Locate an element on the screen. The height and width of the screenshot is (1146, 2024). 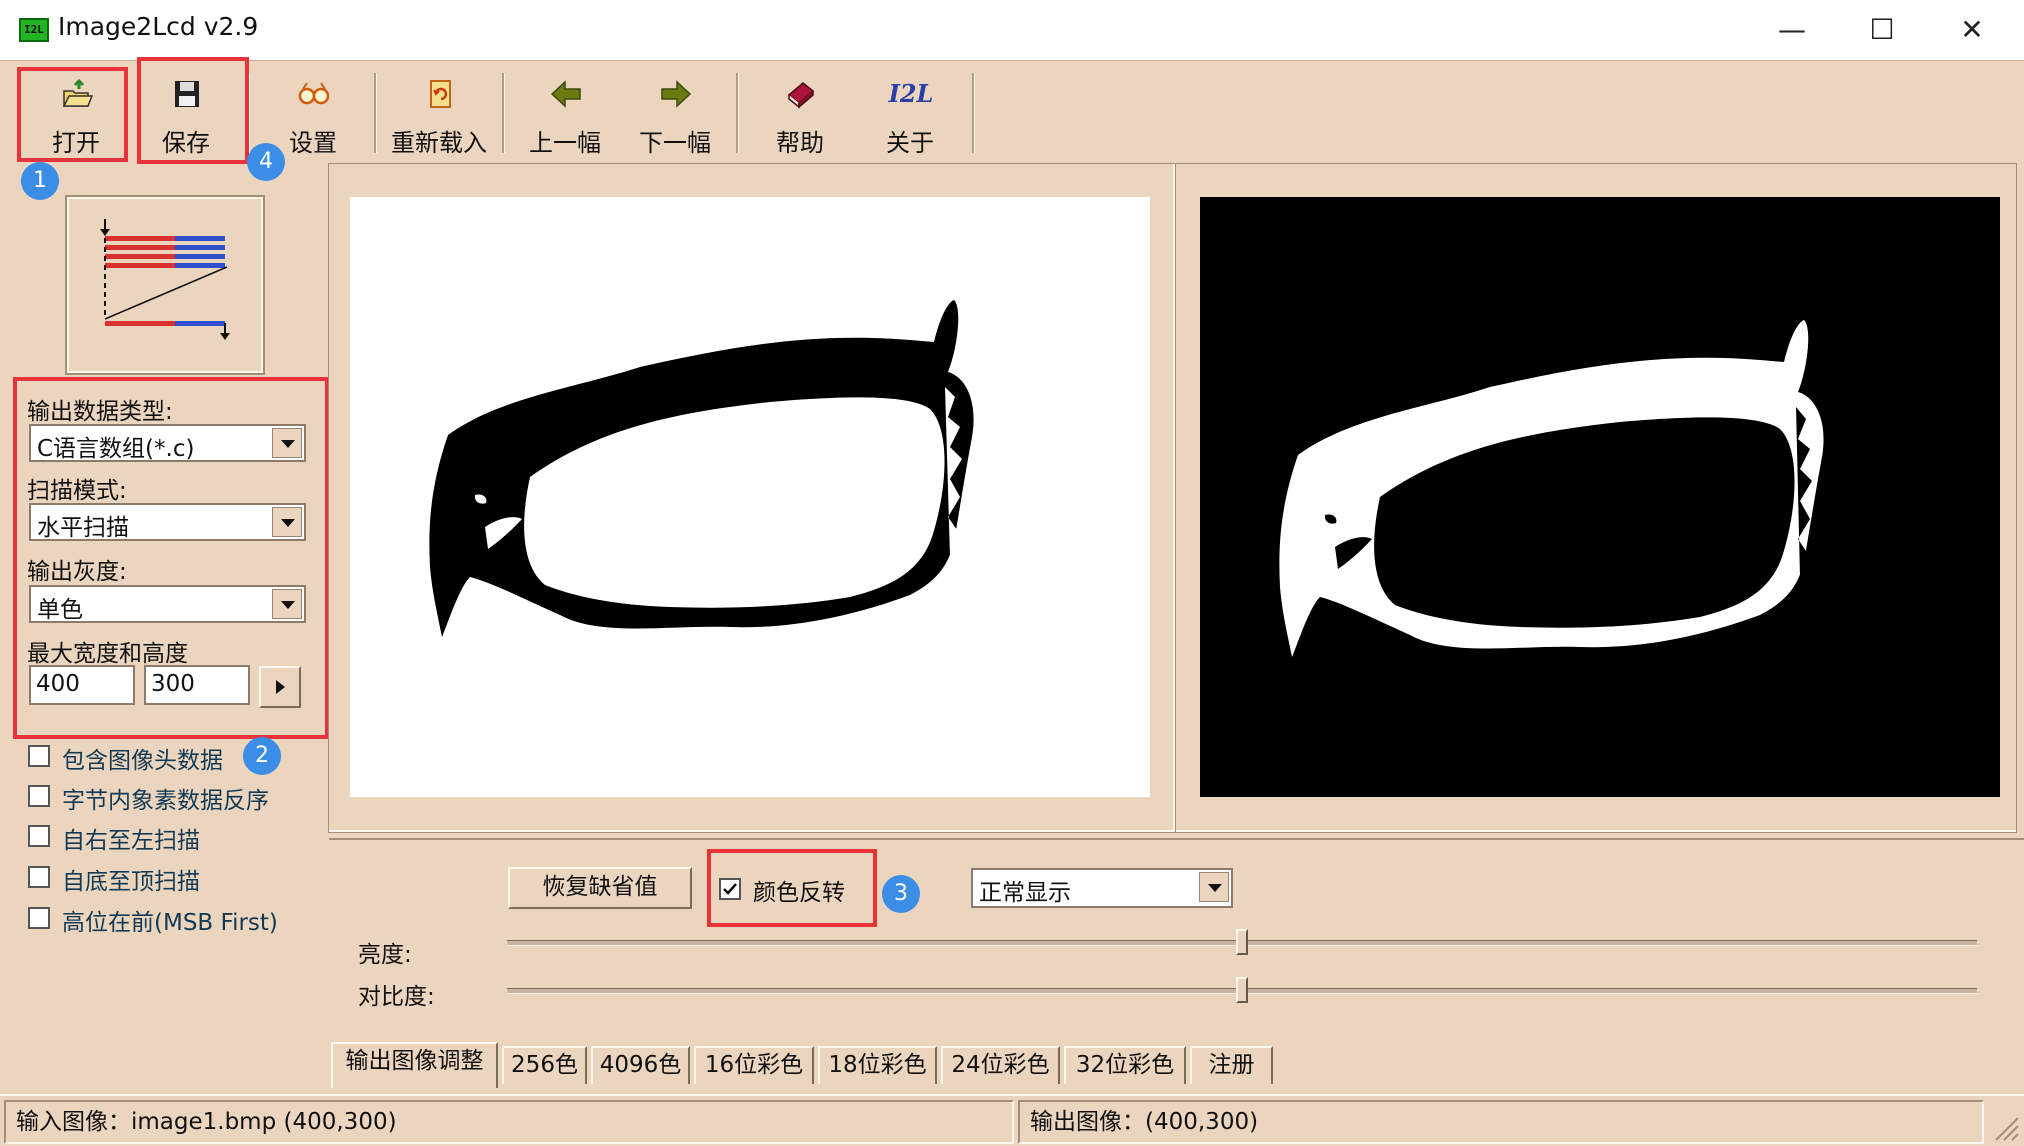
penguin-image is located at coordinates (701, 468).